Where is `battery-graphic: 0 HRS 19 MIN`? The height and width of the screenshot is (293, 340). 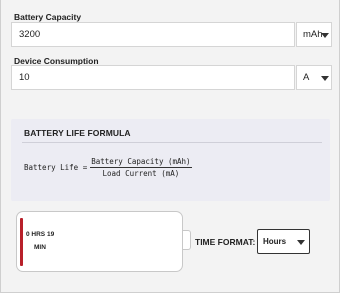 battery-graphic: 0 HRS 19 MIN is located at coordinates (99, 241).